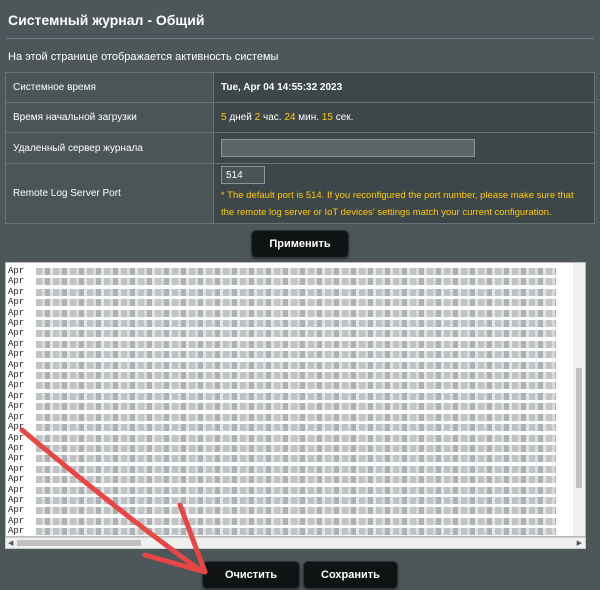  I want to click on remote-port-input: 514, so click(243, 175).